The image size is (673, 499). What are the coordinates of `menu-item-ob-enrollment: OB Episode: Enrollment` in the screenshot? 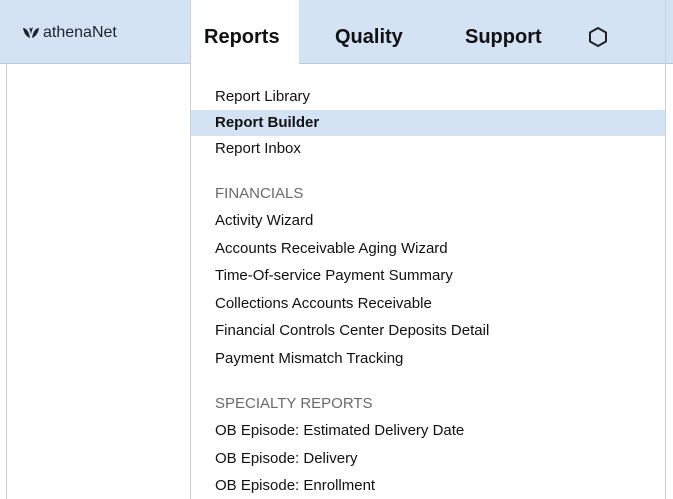 It's located at (428, 485).